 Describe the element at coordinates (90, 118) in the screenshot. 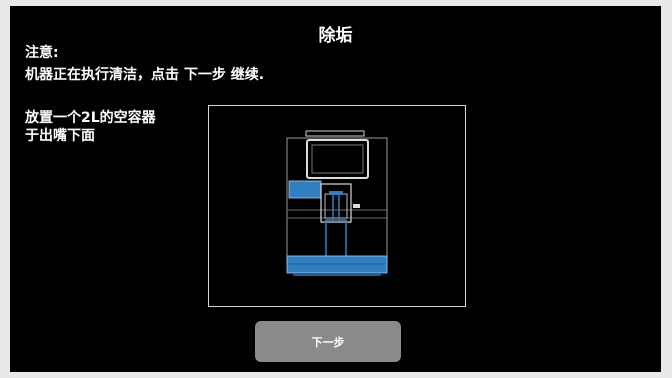

I see `instruction-line-1: 放置一个2L的空容器` at that location.